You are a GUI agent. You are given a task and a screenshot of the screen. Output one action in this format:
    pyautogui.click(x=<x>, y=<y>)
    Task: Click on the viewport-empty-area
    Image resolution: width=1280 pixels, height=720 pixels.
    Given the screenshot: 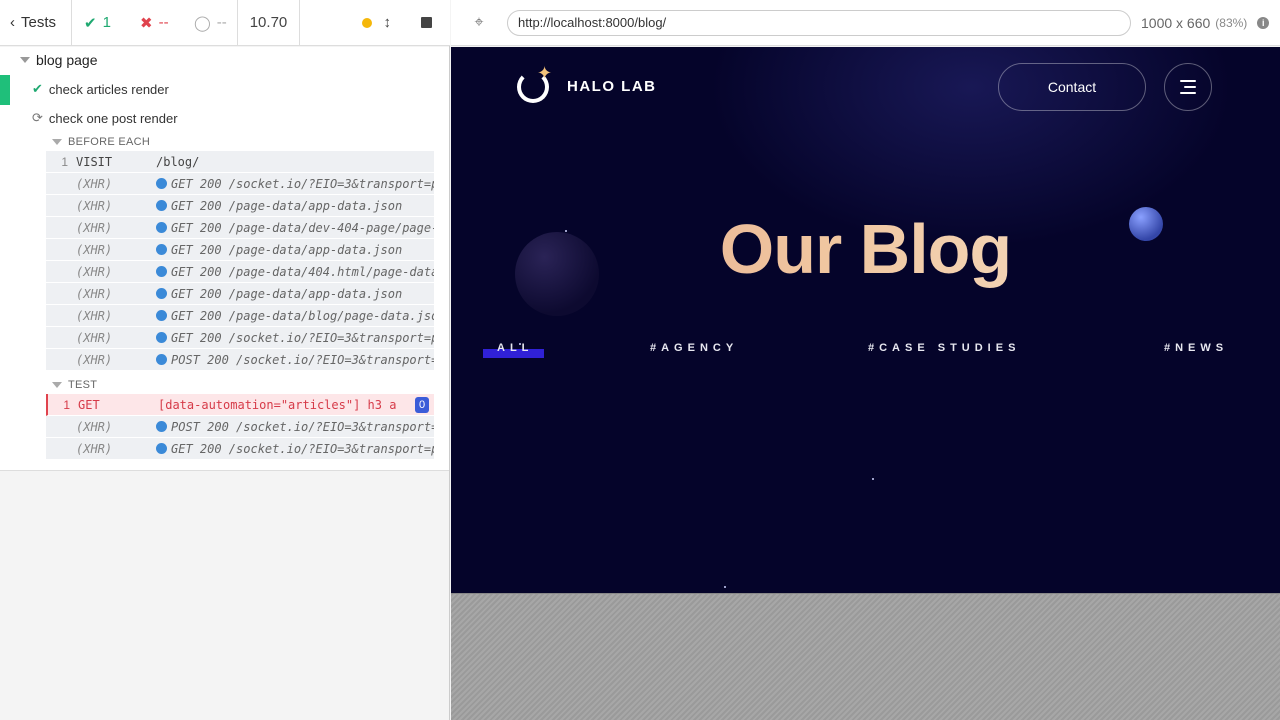 What is the action you would take?
    pyautogui.click(x=865, y=656)
    